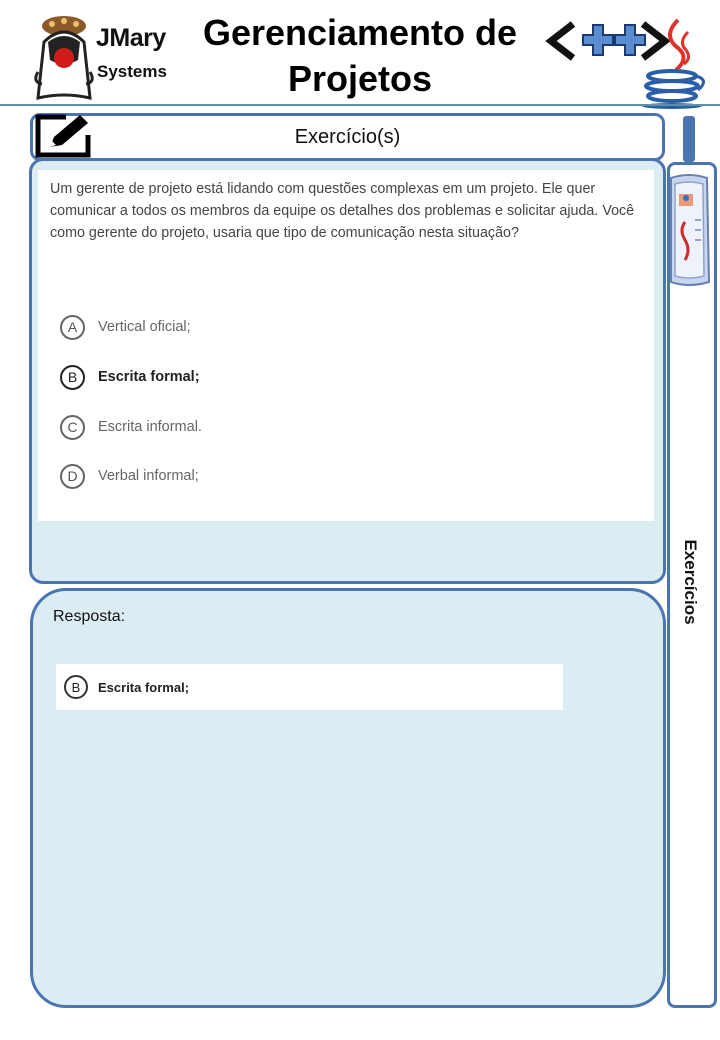 Image resolution: width=720 pixels, height=1040 pixels. Describe the element at coordinates (72, 476) in the screenshot. I see `option-letter: D` at that location.